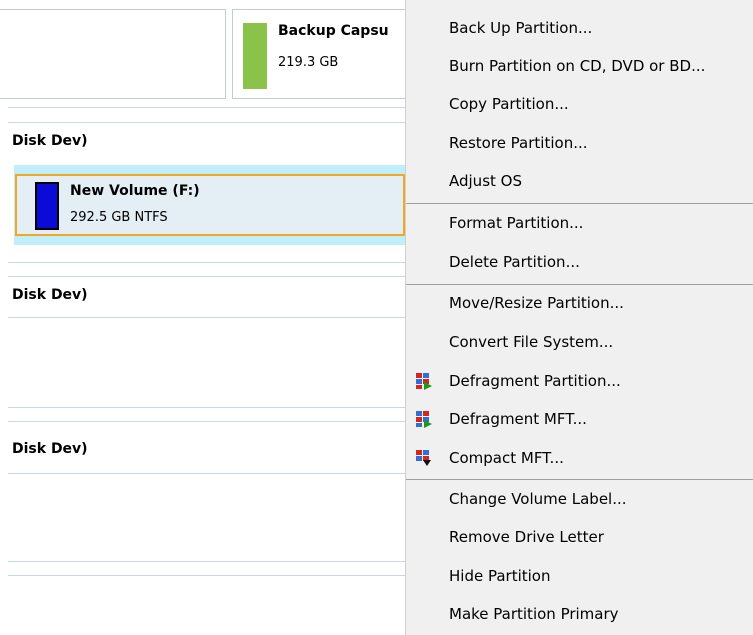  Describe the element at coordinates (333, 31) in the screenshot. I see `partition-name: Backup Capsu` at that location.